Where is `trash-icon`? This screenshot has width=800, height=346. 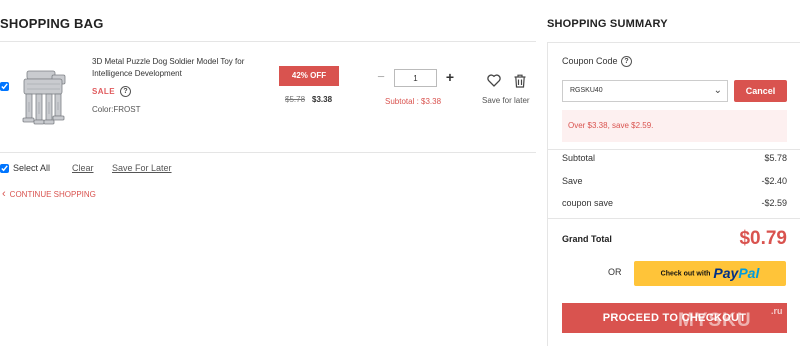 trash-icon is located at coordinates (520, 81).